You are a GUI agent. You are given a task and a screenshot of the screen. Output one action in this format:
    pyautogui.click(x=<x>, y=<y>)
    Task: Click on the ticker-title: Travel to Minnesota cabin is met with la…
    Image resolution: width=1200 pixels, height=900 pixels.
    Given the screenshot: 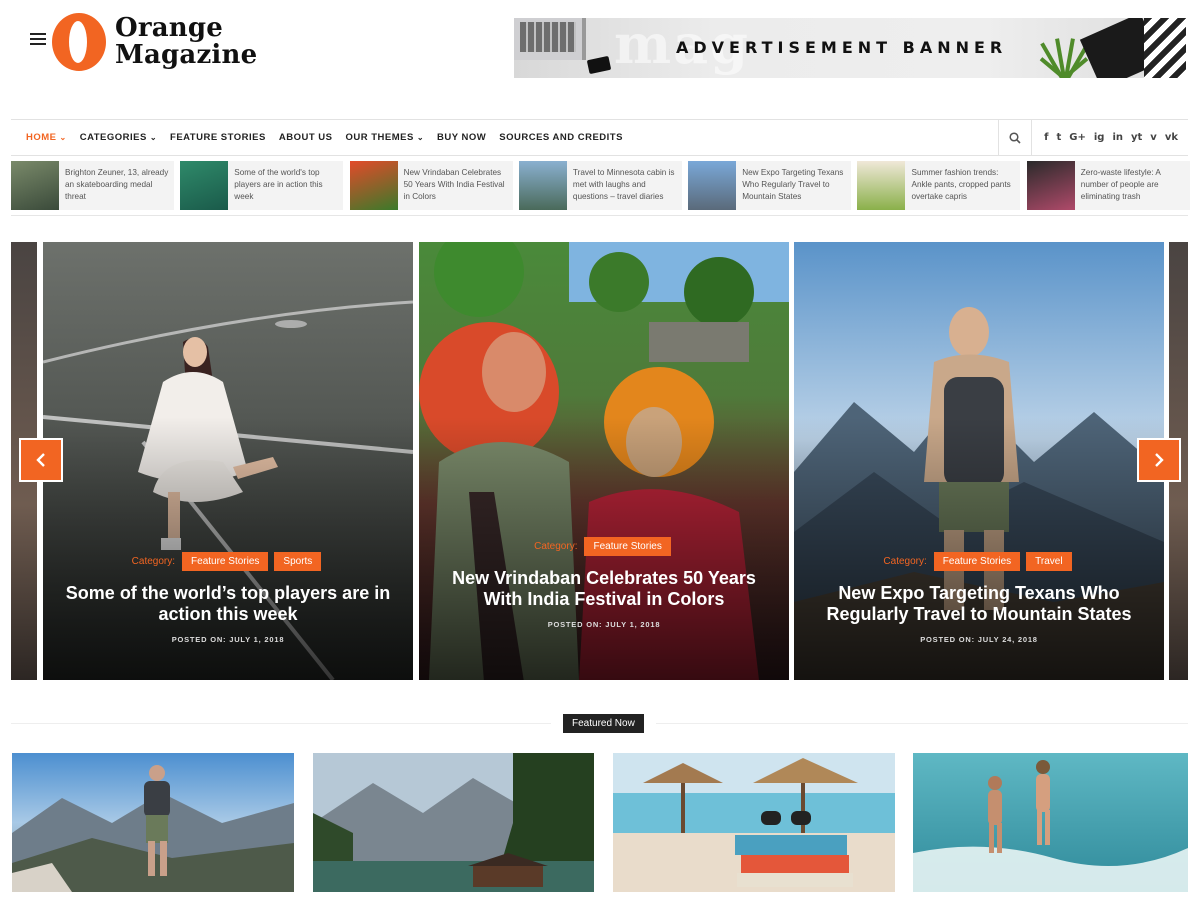 What is the action you would take?
    pyautogui.click(x=623, y=184)
    